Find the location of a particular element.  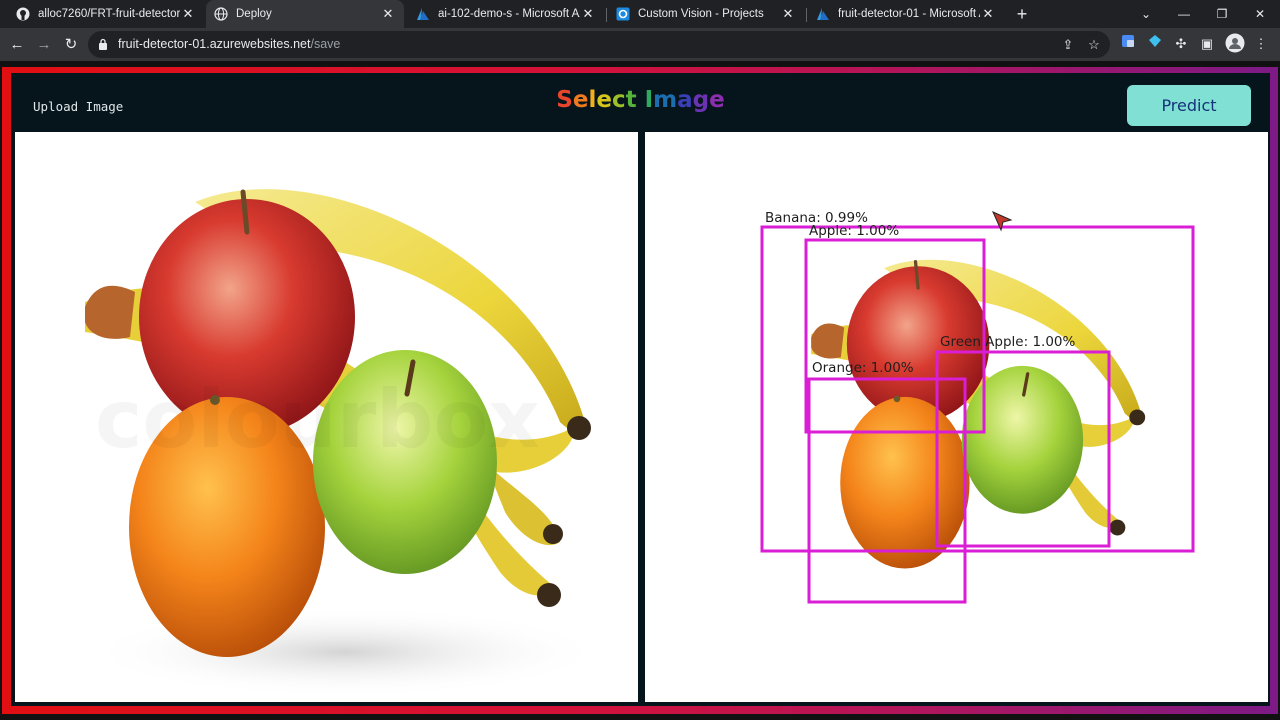

detection-label: Green Apple: 1.00% is located at coordinates (1008, 342).